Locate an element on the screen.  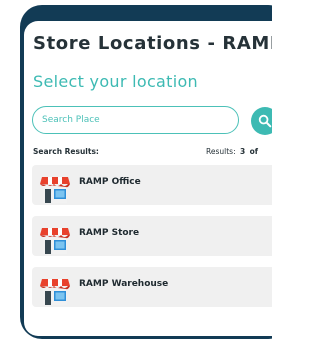
page-title: Store Locations - RAMP is located at coordinates (152, 43).